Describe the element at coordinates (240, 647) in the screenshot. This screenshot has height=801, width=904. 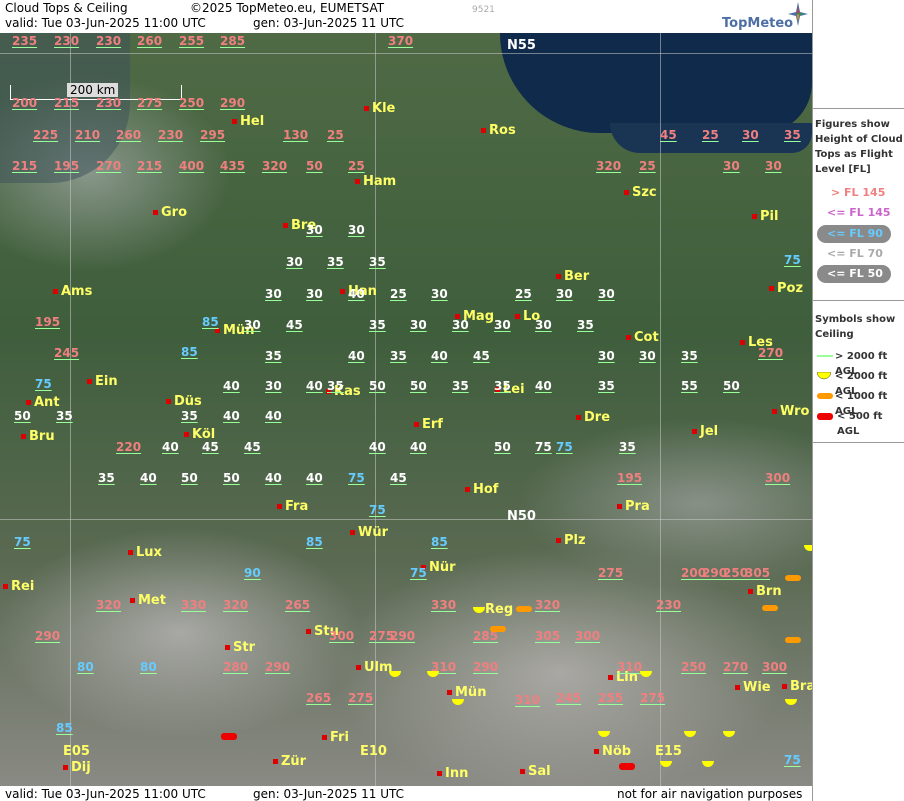
I see `city-label: Str` at that location.